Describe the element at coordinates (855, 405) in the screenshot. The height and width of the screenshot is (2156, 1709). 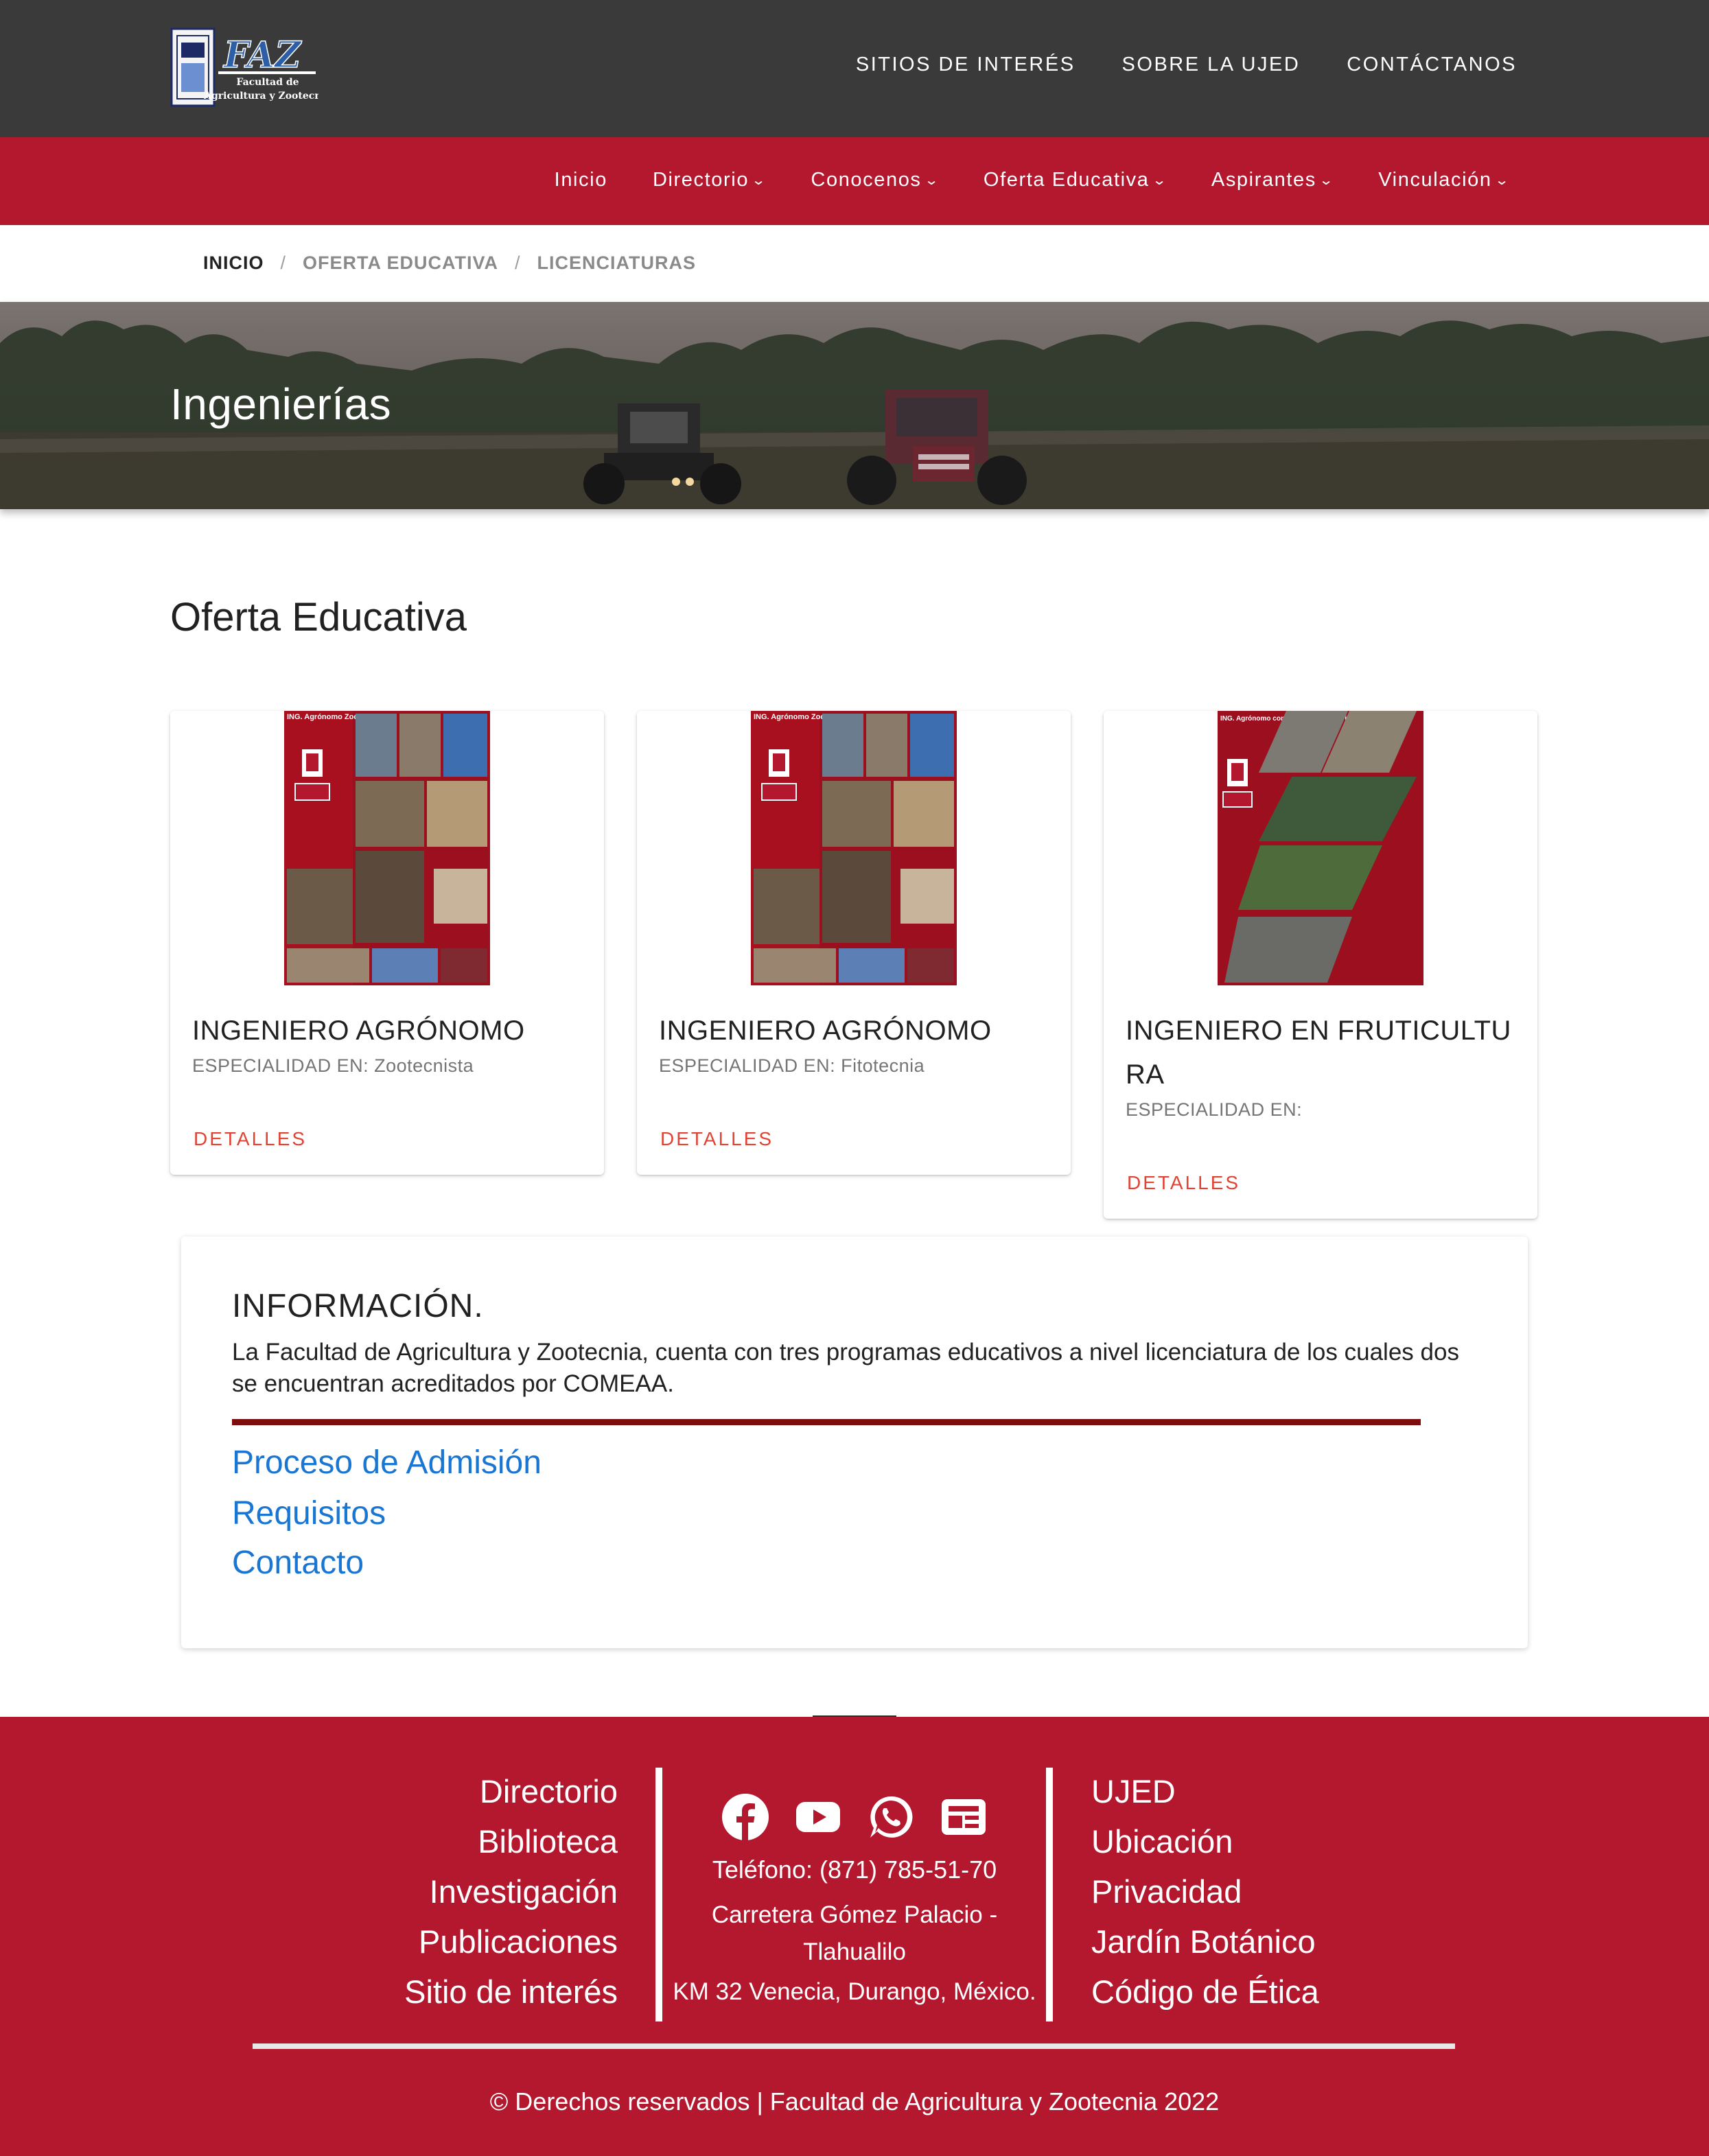
I see `hero-banner: Ingenierías` at that location.